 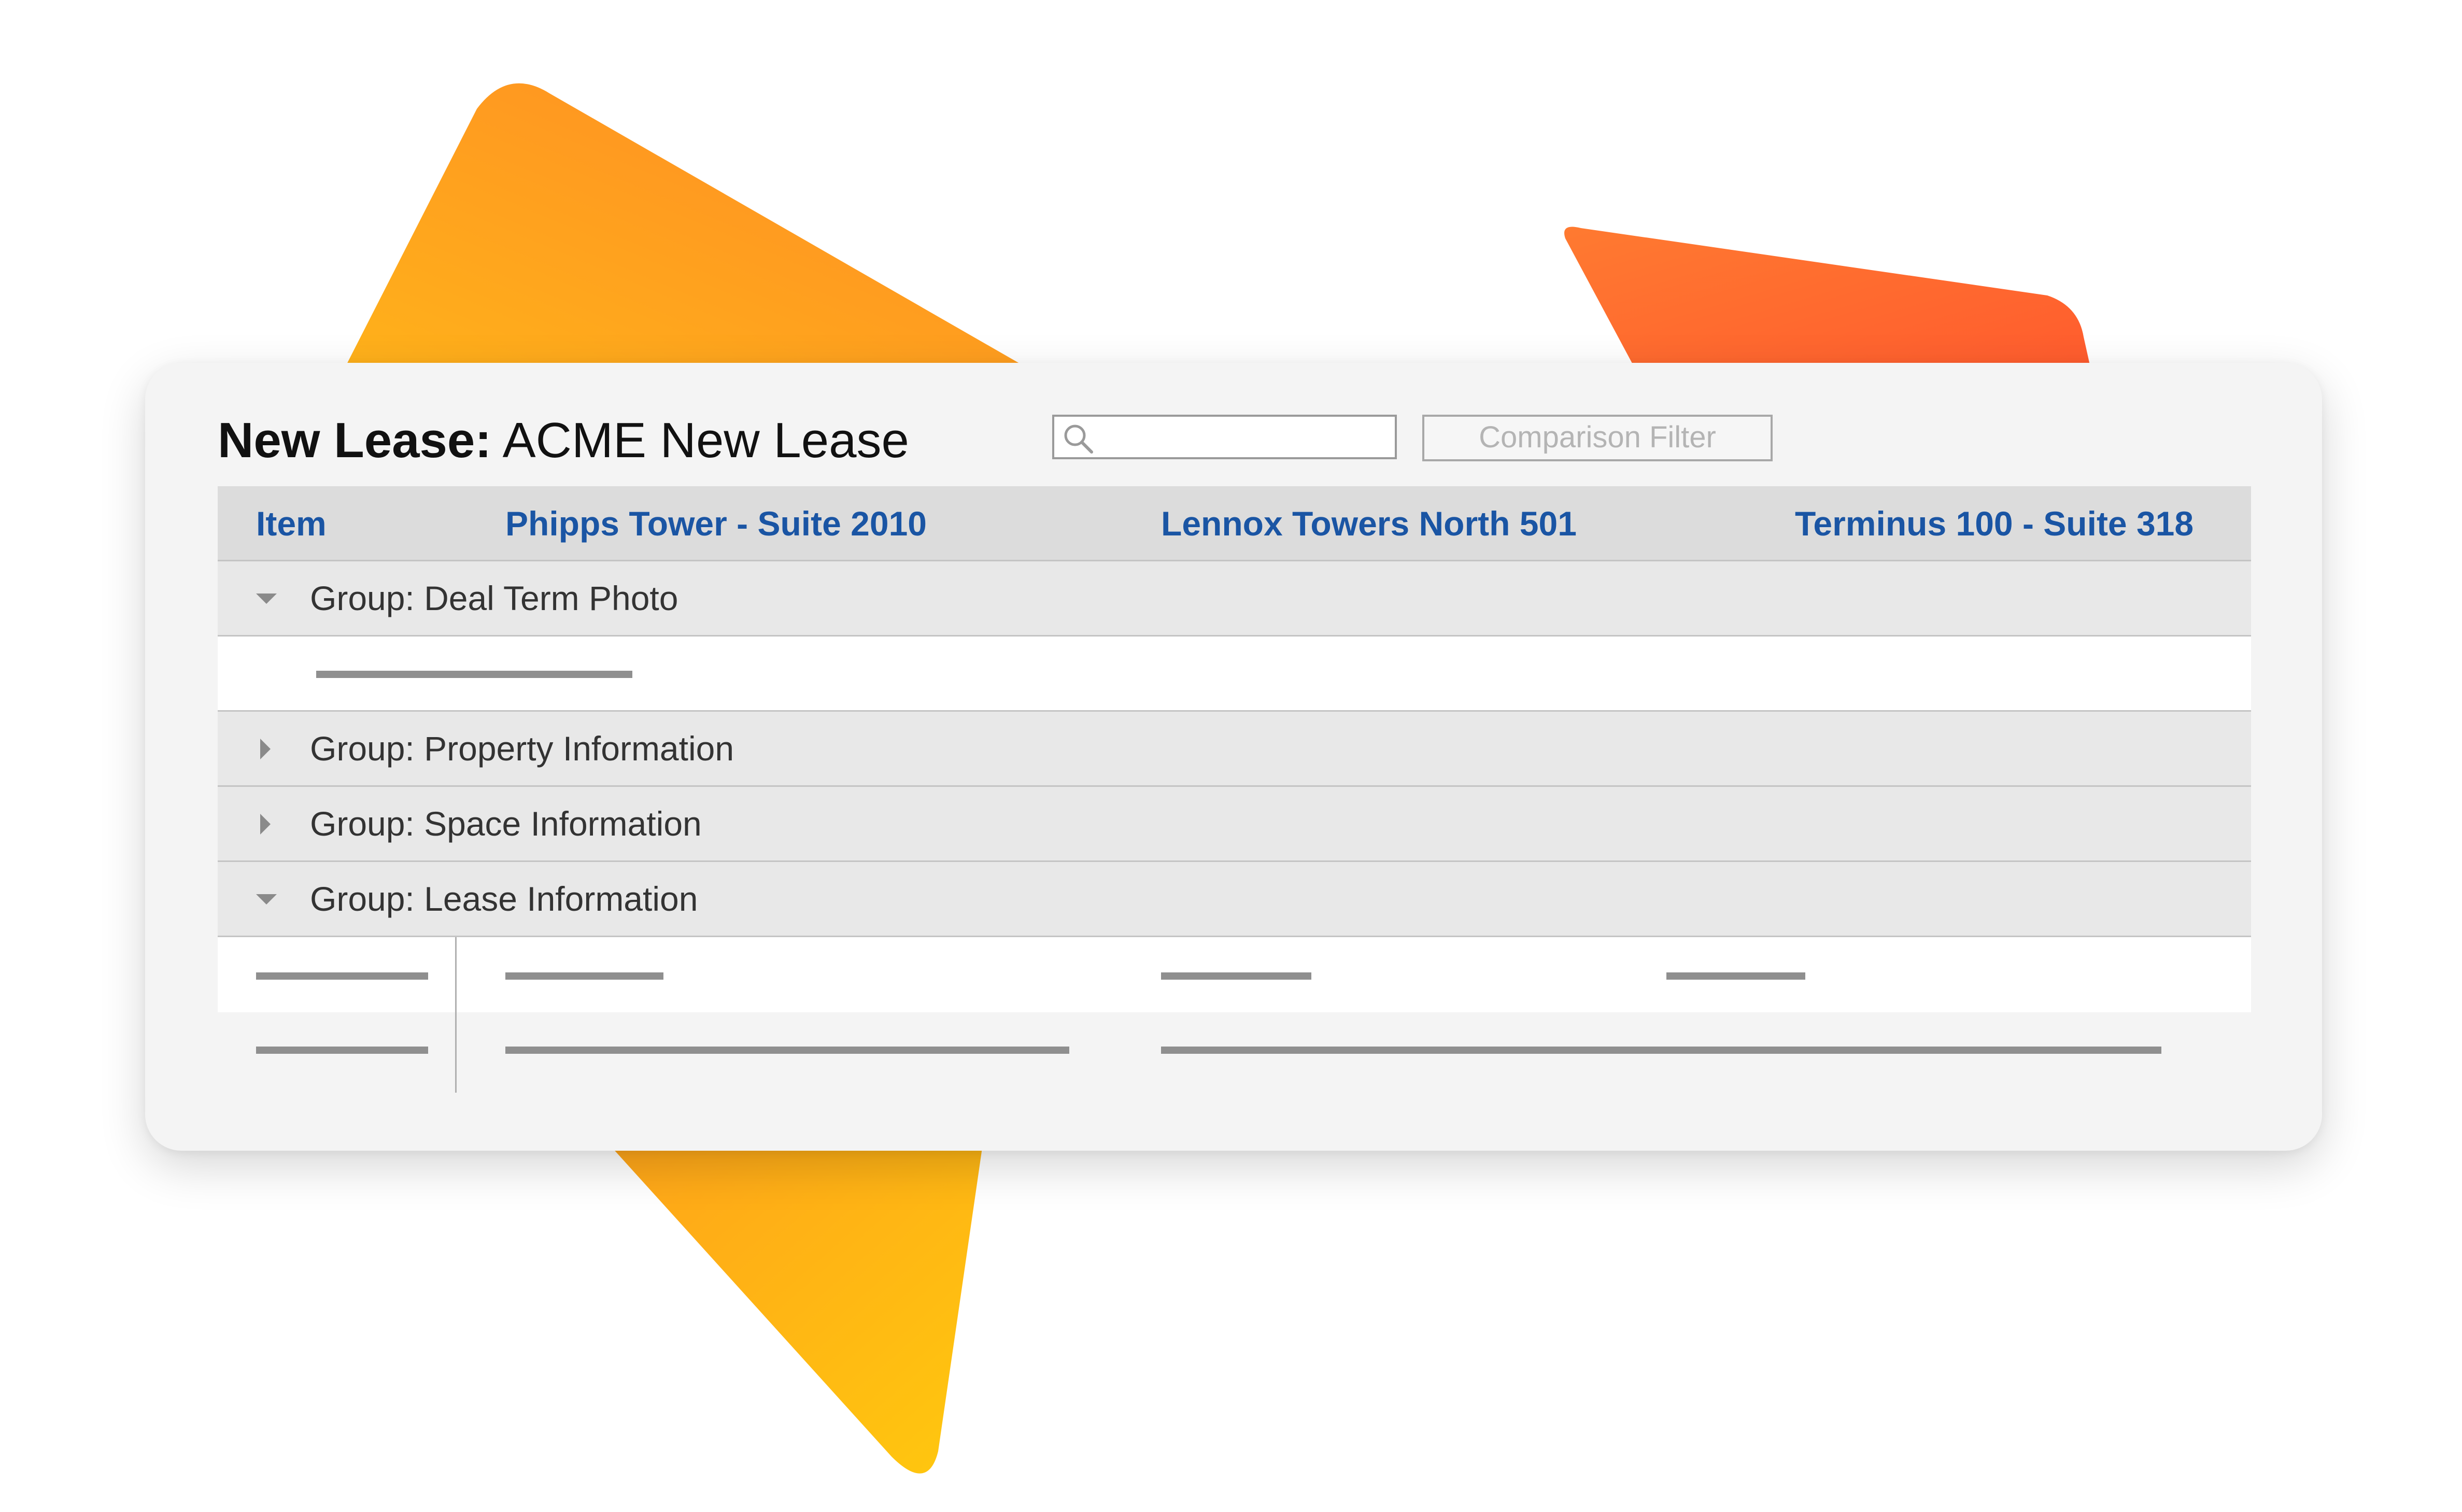 What do you see at coordinates (1994, 523) in the screenshot?
I see `column-header-terminus: Terminus 100 - Suite 318` at bounding box center [1994, 523].